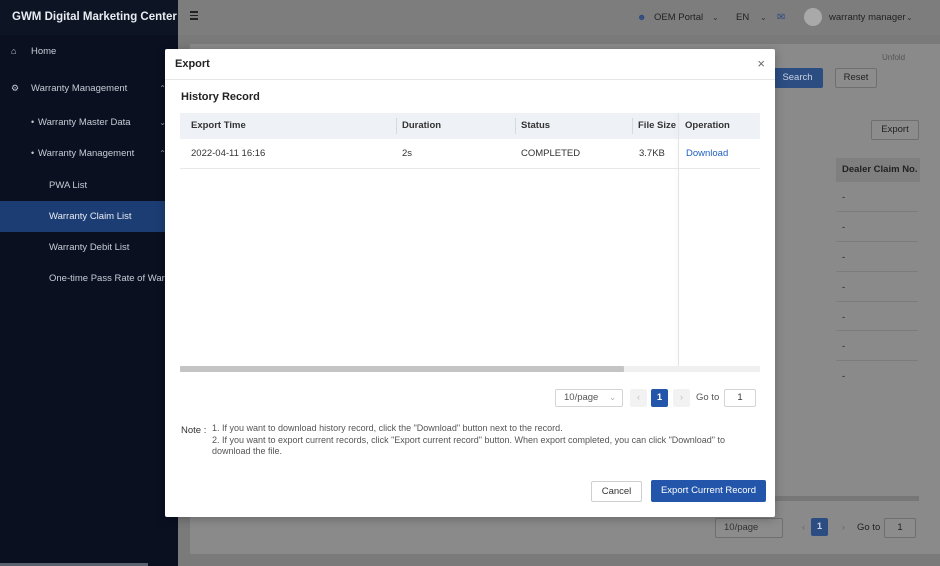  I want to click on cell-duration: 2s, so click(407, 153).